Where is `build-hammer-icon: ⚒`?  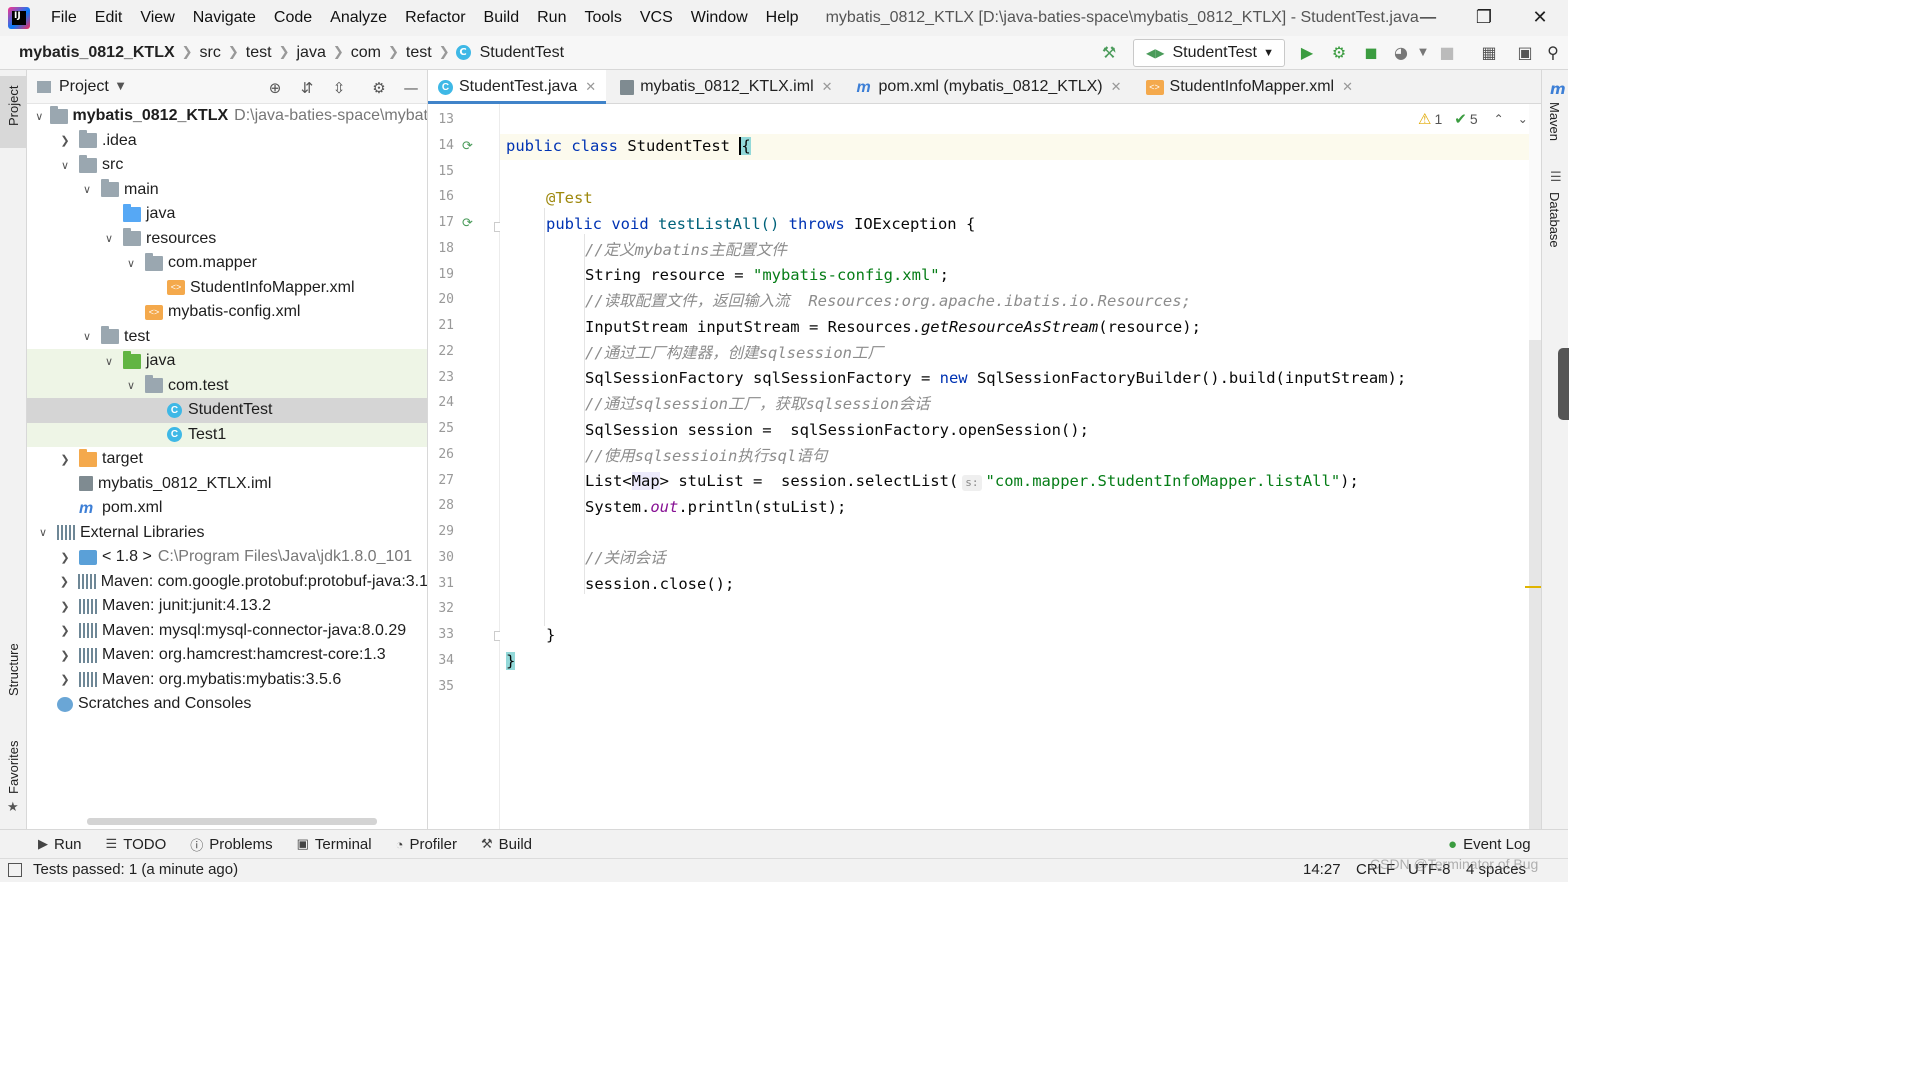
build-hammer-icon: ⚒ is located at coordinates (1109, 53).